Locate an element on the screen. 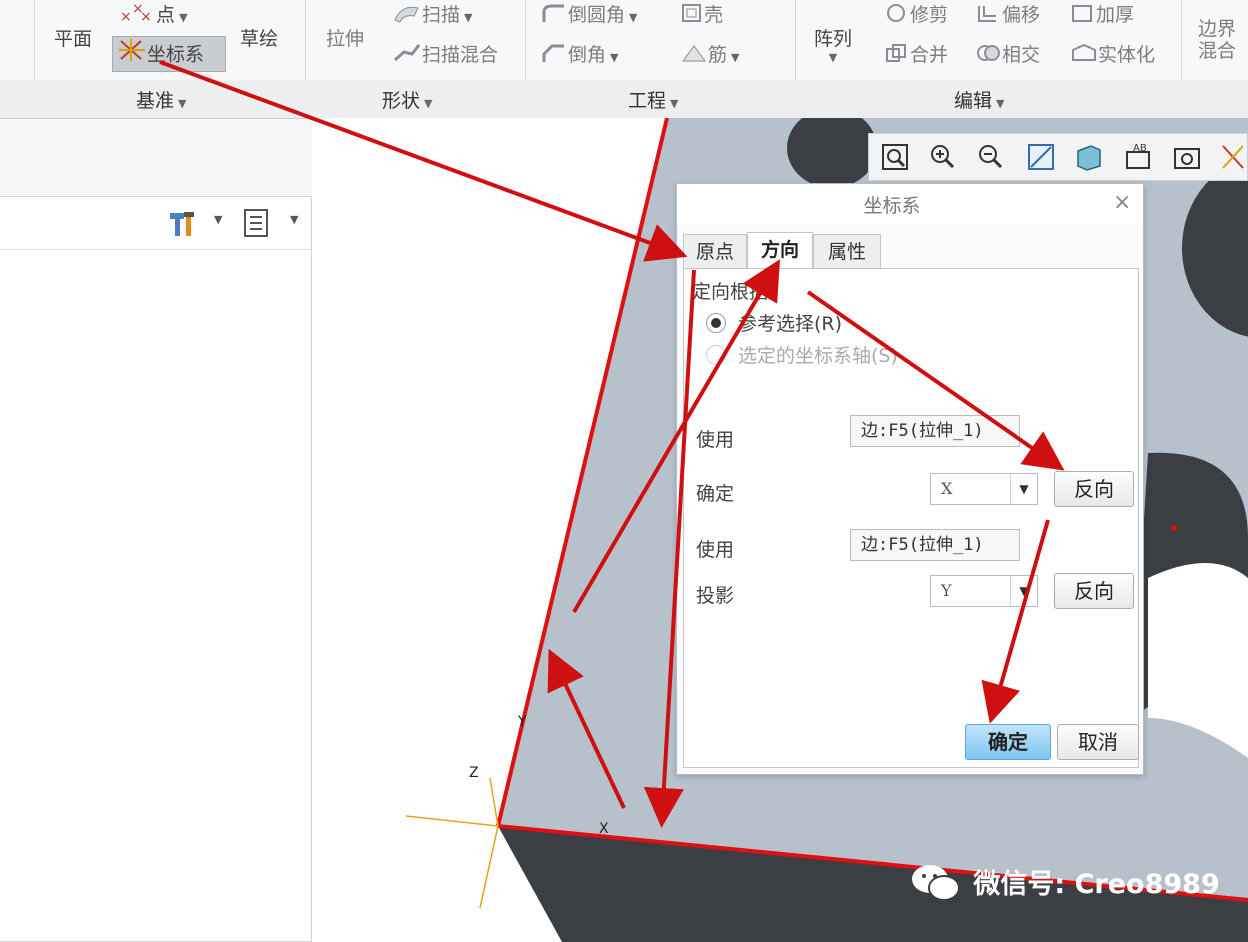 The height and width of the screenshot is (942, 1248). extrude-button: 拉伸 is located at coordinates (345, 37).